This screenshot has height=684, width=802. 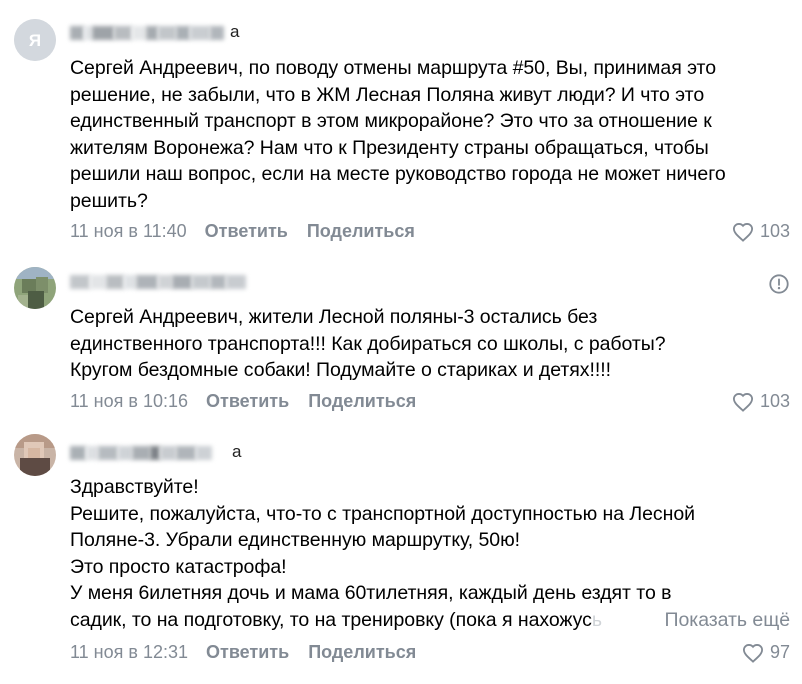 I want to click on svg-text: Я, so click(x=35, y=40).